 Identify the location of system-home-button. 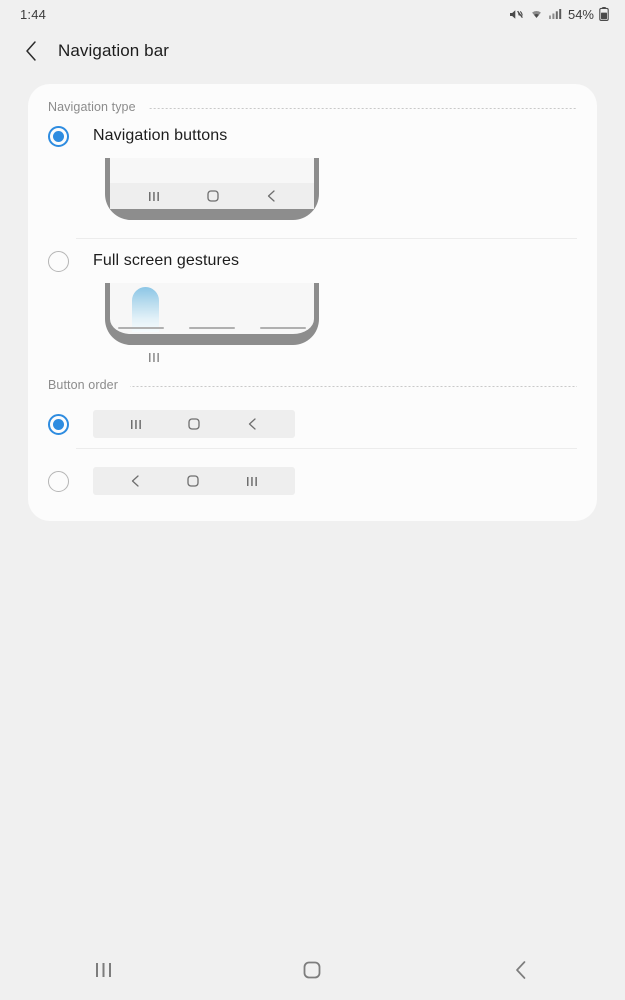
(312, 970).